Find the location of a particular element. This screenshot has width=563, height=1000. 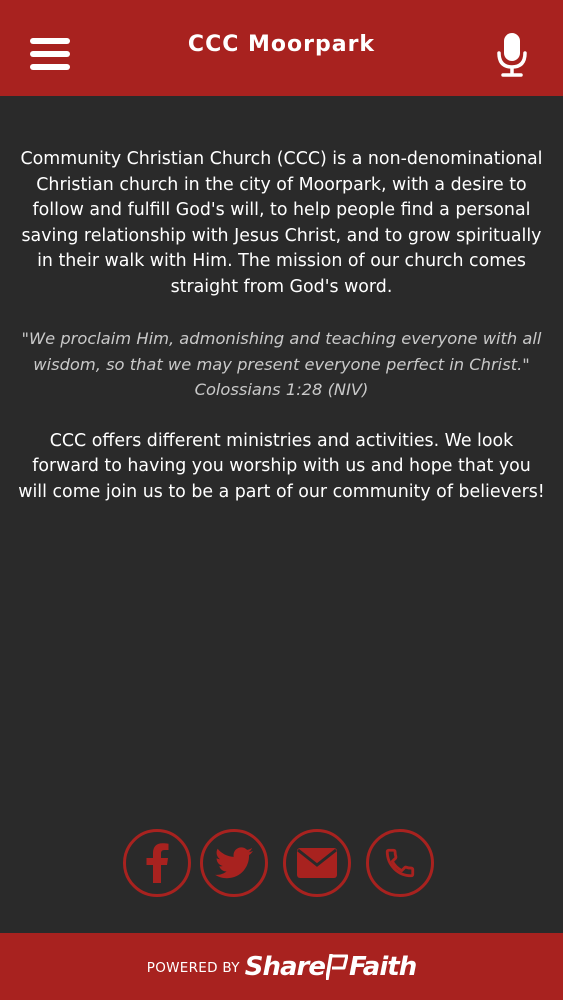

app-header: CCC Moorpark is located at coordinates (281, 48).